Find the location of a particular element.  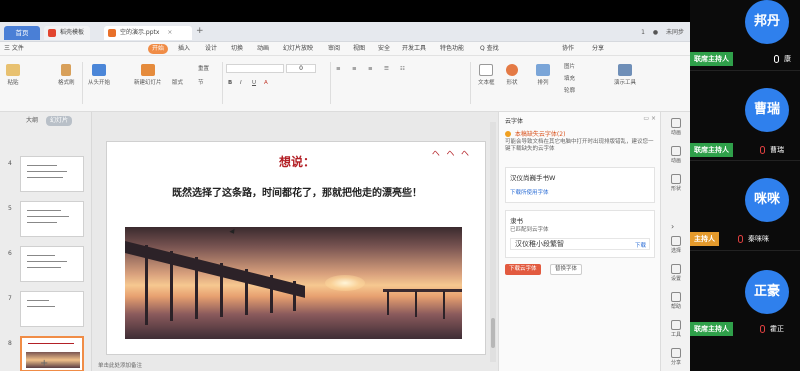

tab-presentation: 空的演示.pptx × is located at coordinates (148, 33).